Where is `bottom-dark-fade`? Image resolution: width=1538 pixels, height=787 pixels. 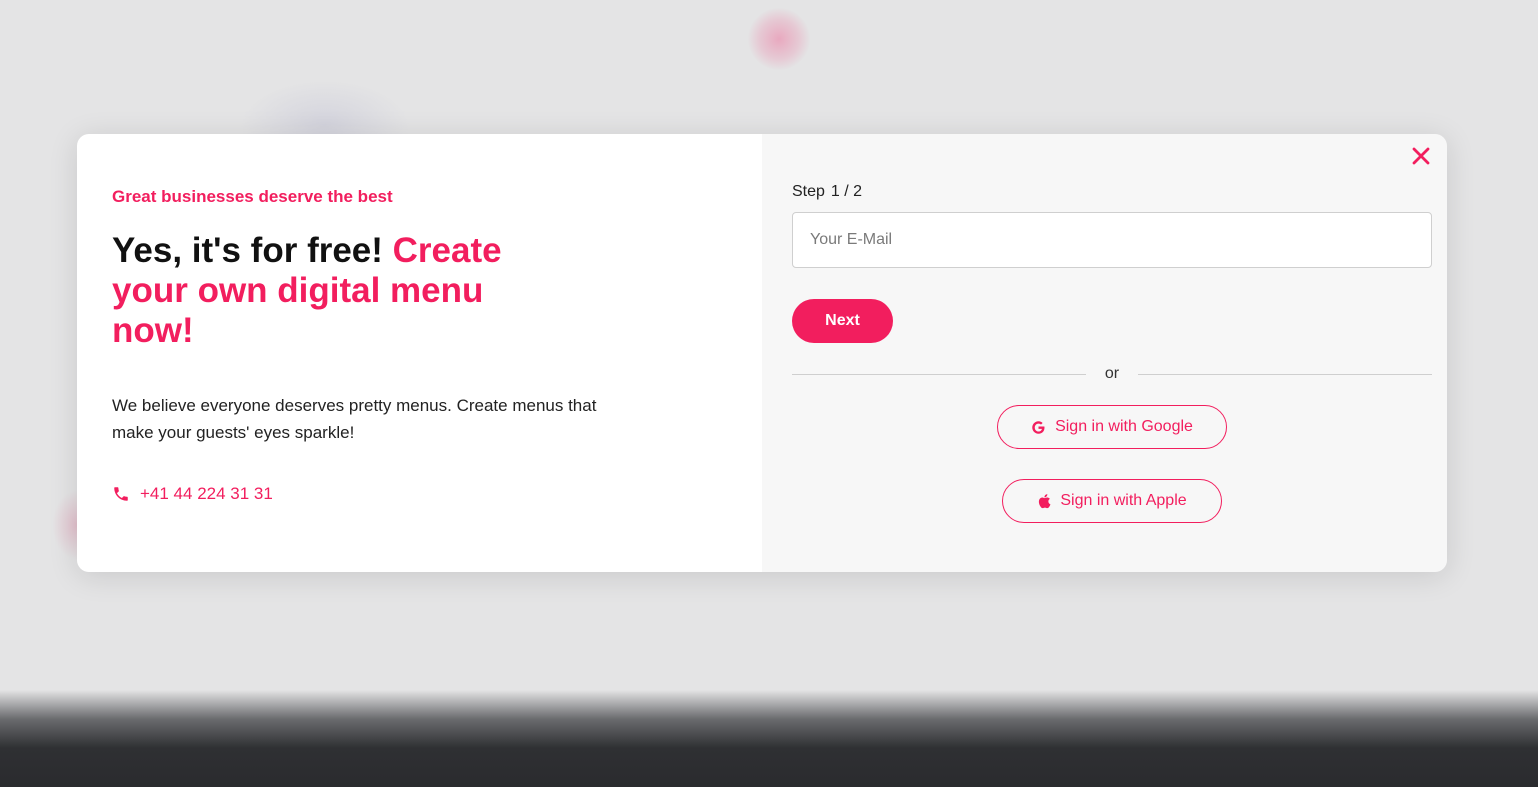 bottom-dark-fade is located at coordinates (769, 738).